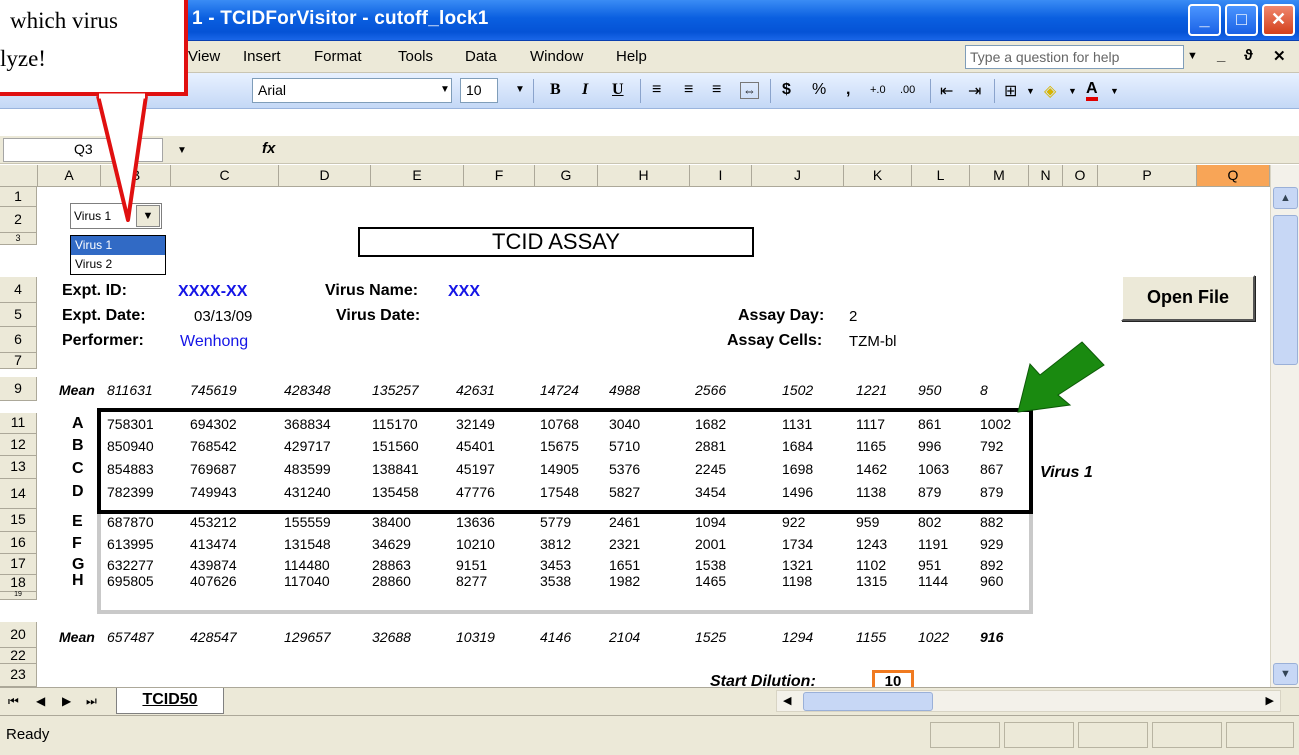 The height and width of the screenshot is (755, 1299). I want to click on italic-button: I, so click(585, 90).